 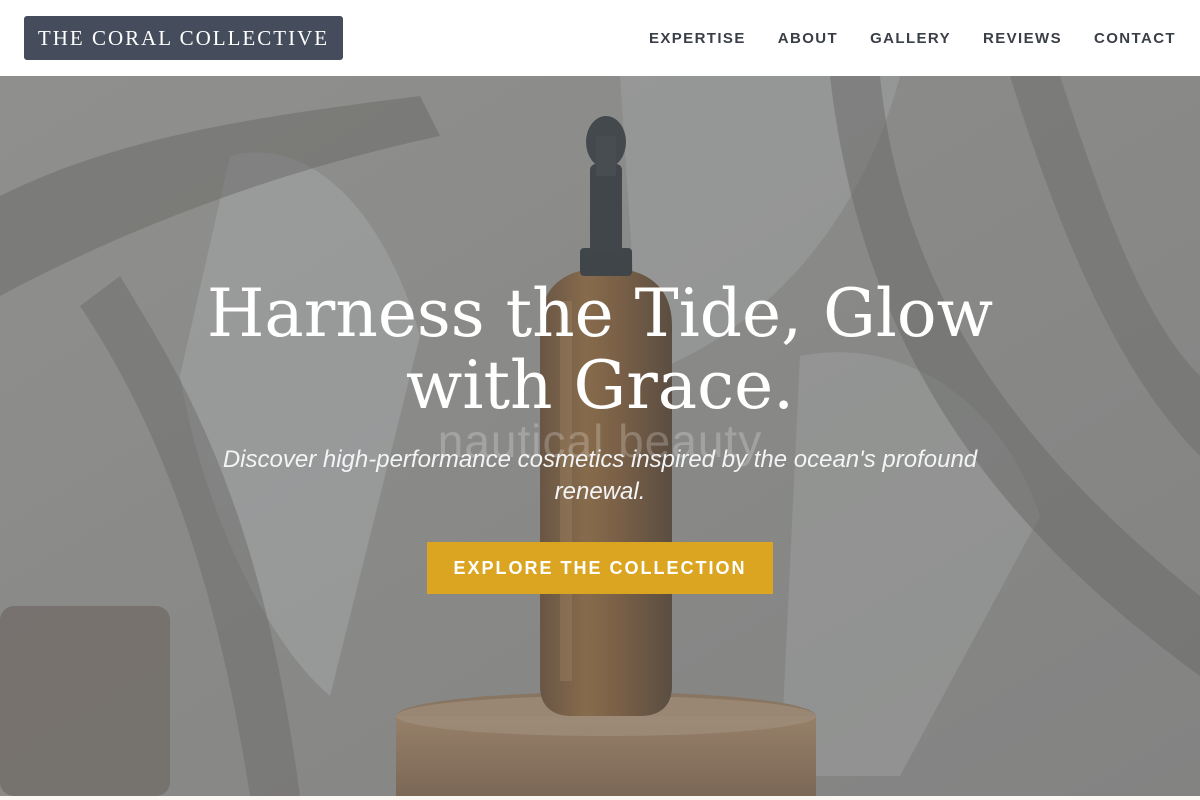 What do you see at coordinates (697, 38) in the screenshot?
I see `nav-link-expertise: EXPERTISE` at bounding box center [697, 38].